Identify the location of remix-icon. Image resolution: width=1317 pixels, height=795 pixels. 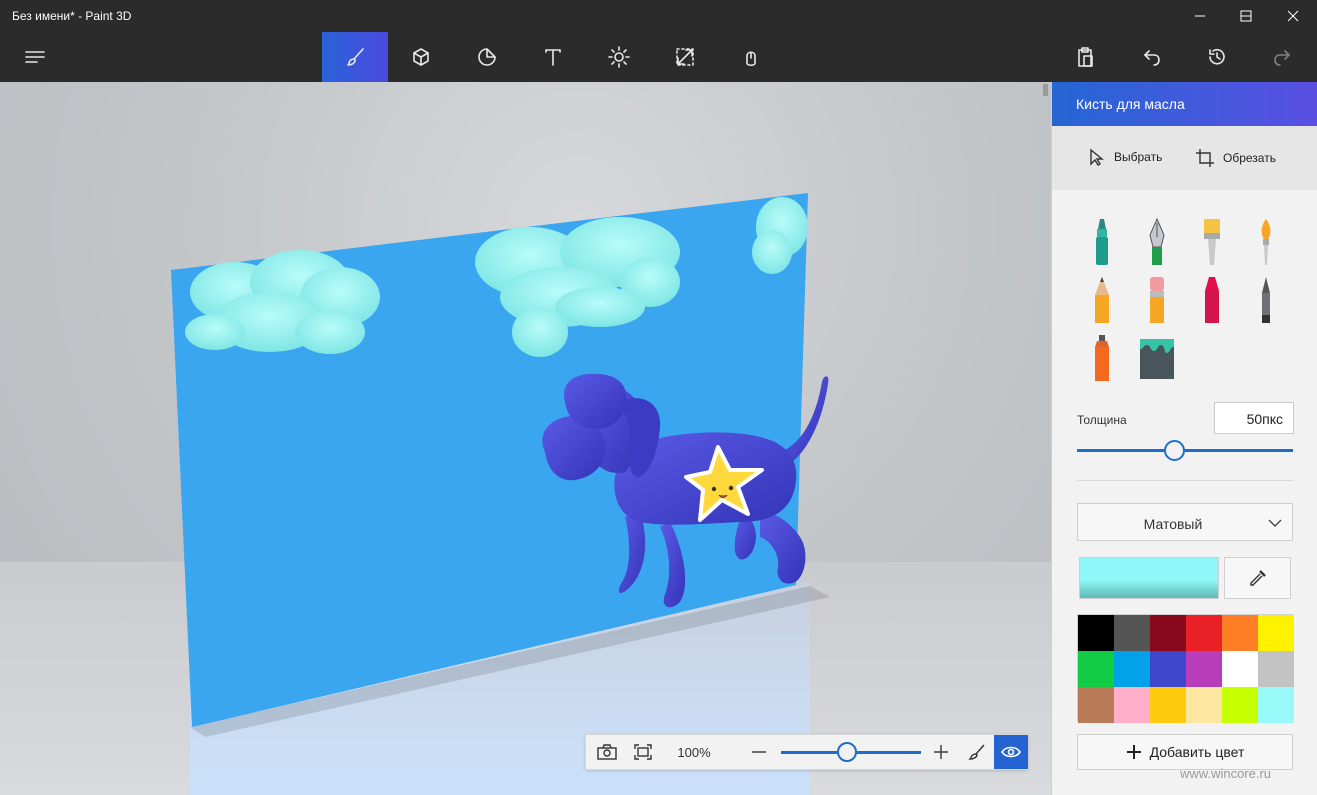
(751, 59).